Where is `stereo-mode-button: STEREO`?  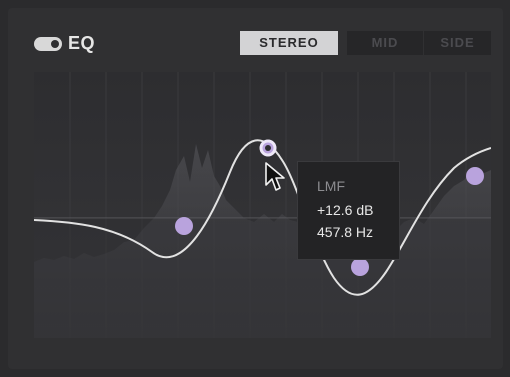 stereo-mode-button: STEREO is located at coordinates (289, 43).